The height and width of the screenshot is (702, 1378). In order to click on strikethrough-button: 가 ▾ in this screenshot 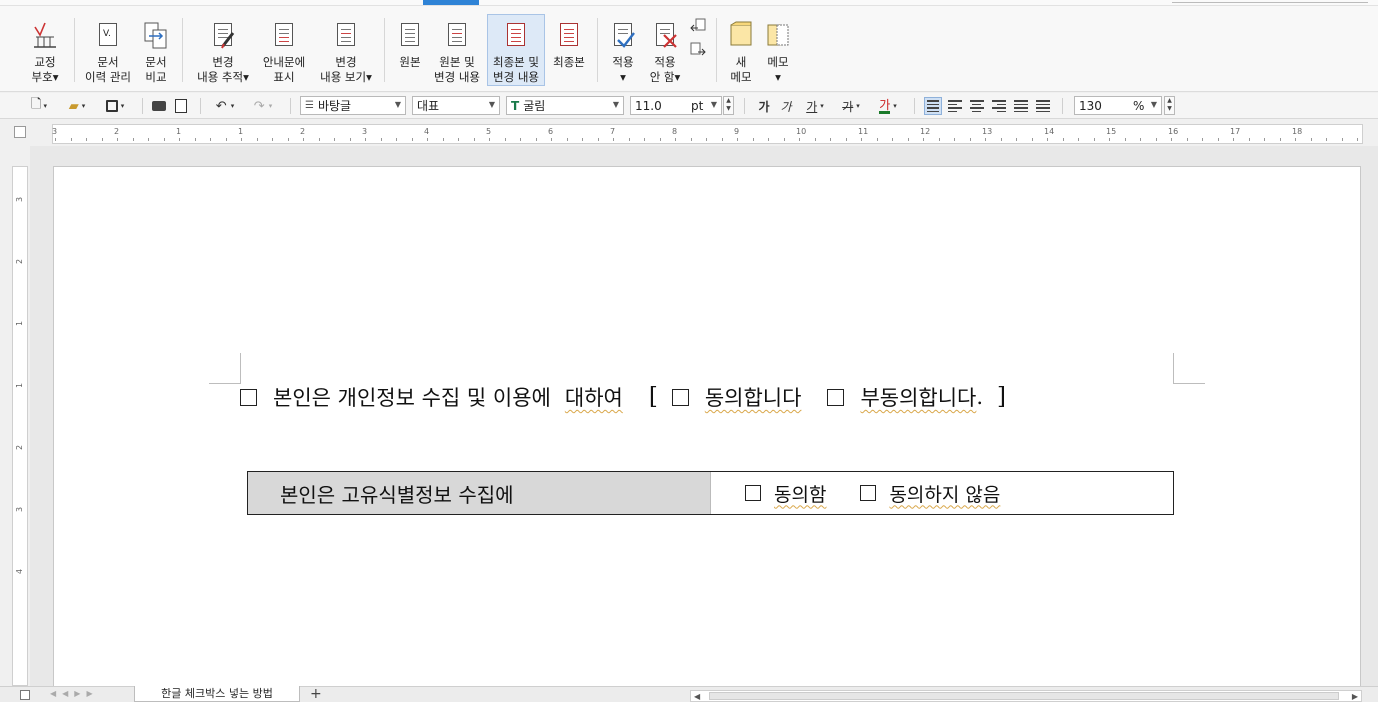, I will do `click(851, 106)`.